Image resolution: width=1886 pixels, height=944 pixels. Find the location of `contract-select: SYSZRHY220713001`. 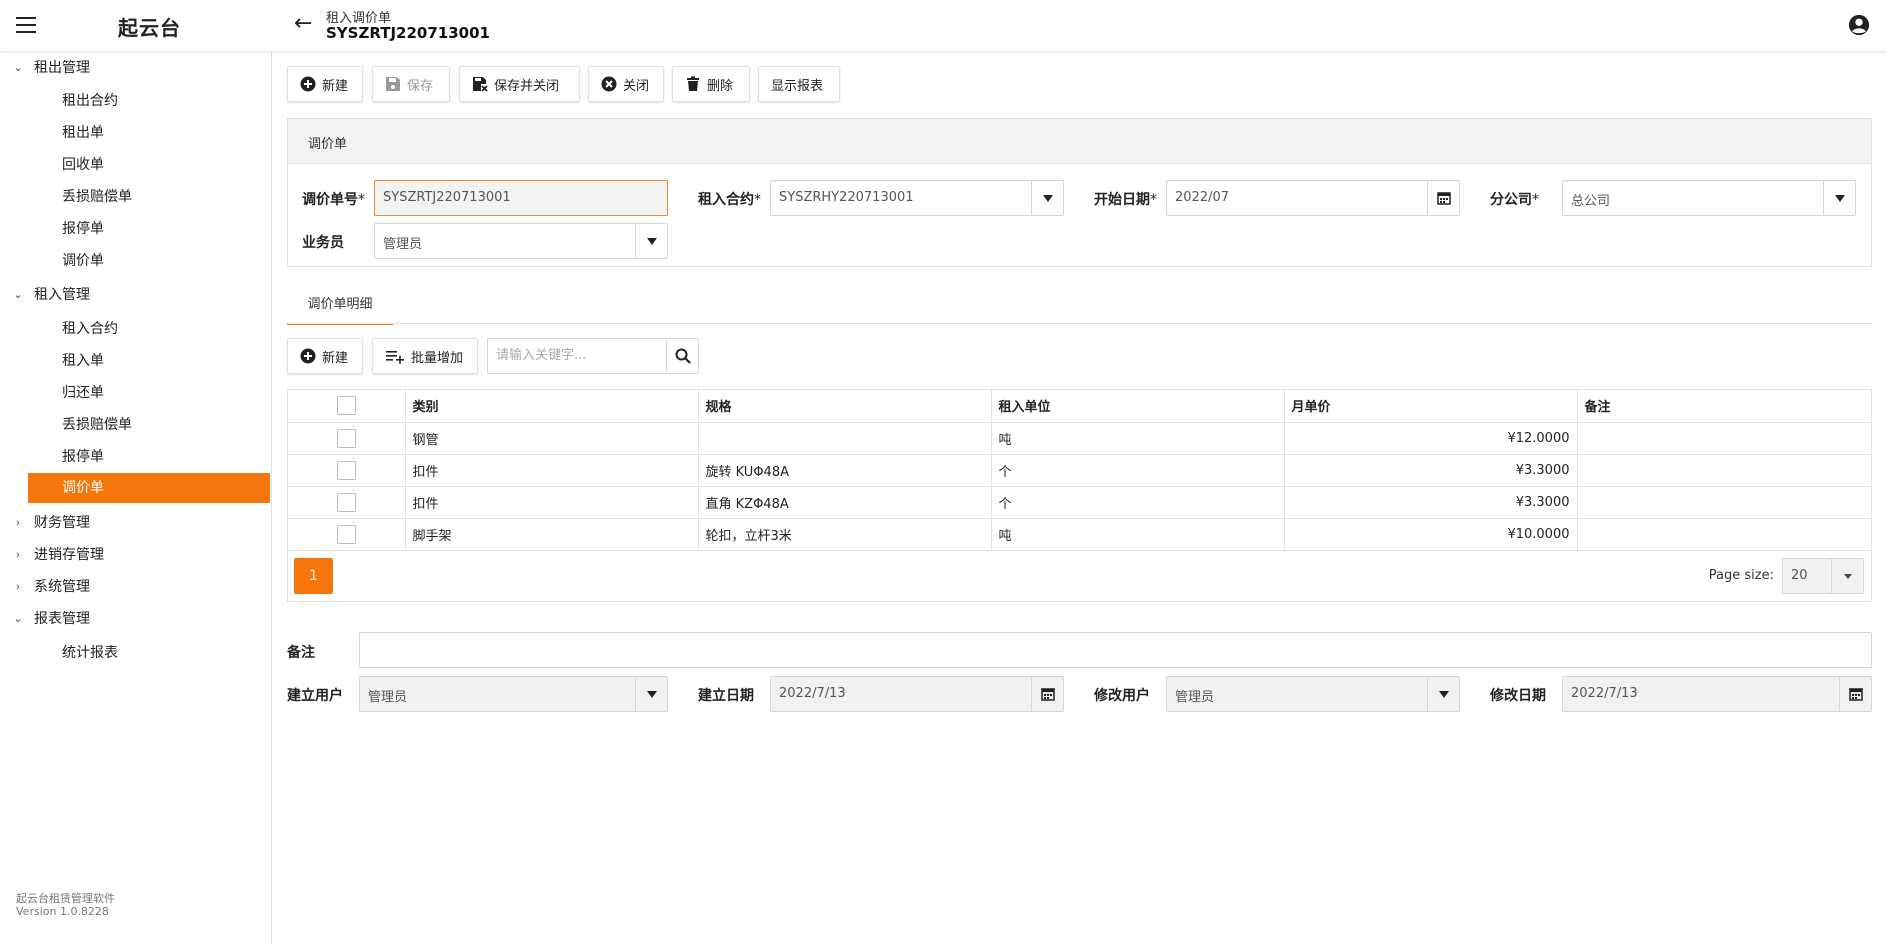

contract-select: SYSZRHY220713001 is located at coordinates (917, 198).